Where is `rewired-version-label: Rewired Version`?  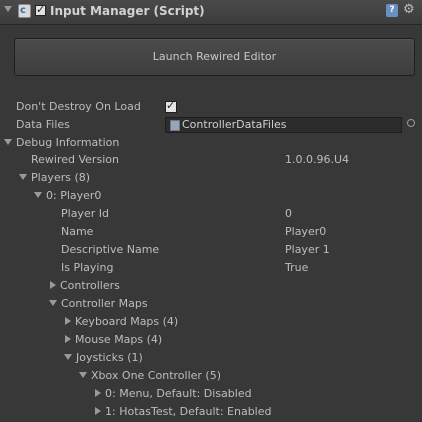
rewired-version-label: Rewired Version is located at coordinates (75, 159).